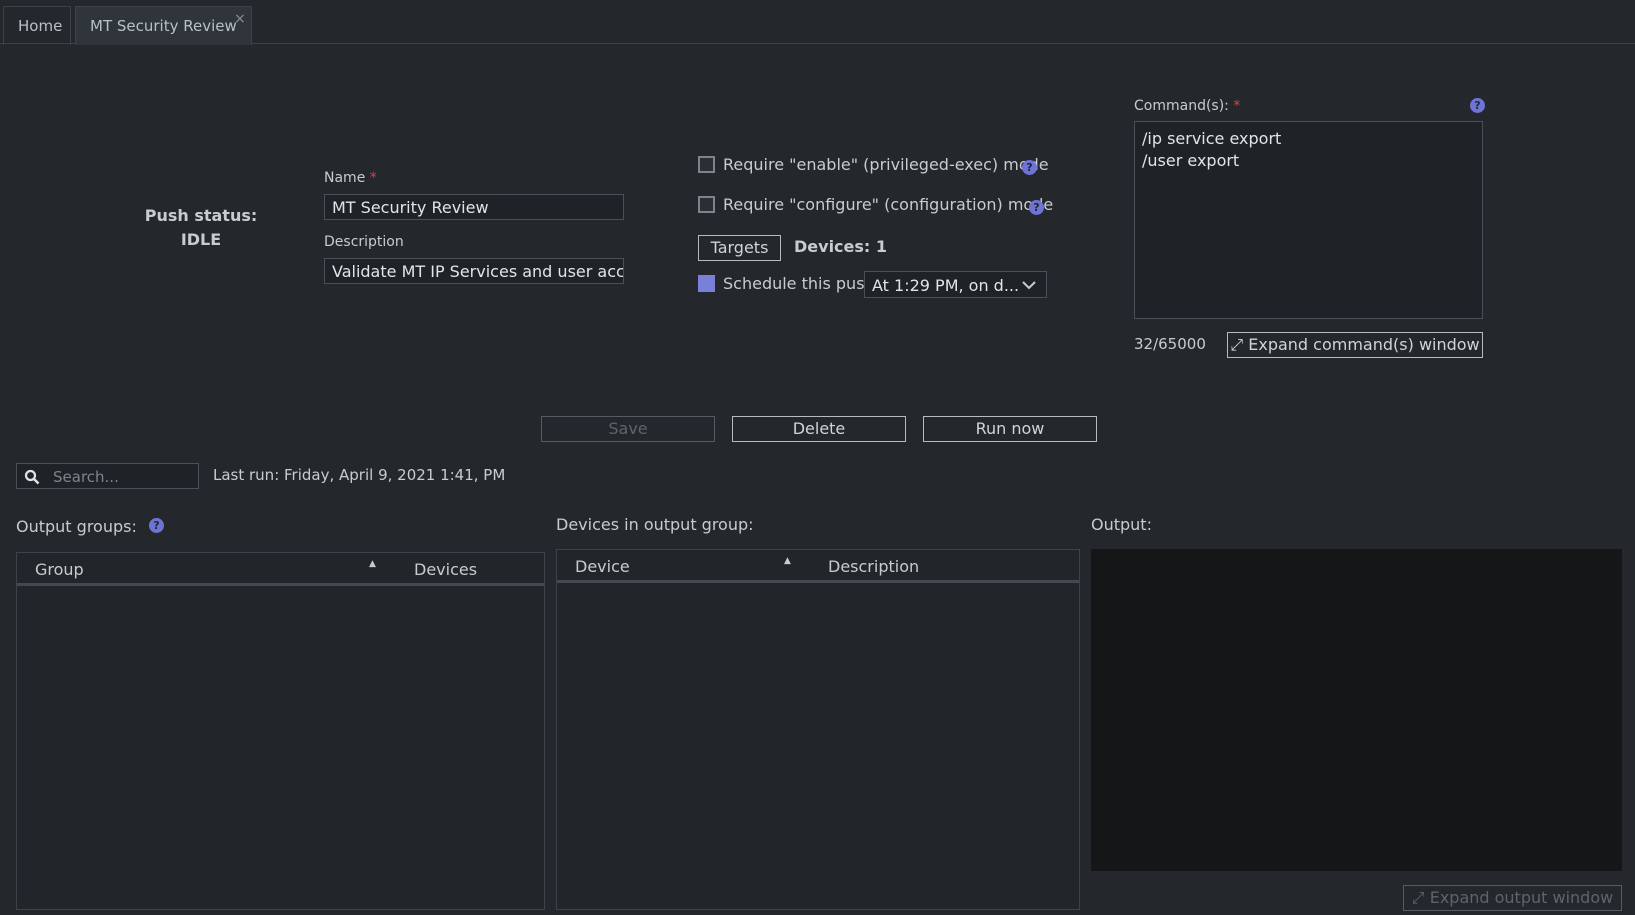  What do you see at coordinates (817, 22) in the screenshot?
I see `tab-bar: Home MT Security Review ×` at bounding box center [817, 22].